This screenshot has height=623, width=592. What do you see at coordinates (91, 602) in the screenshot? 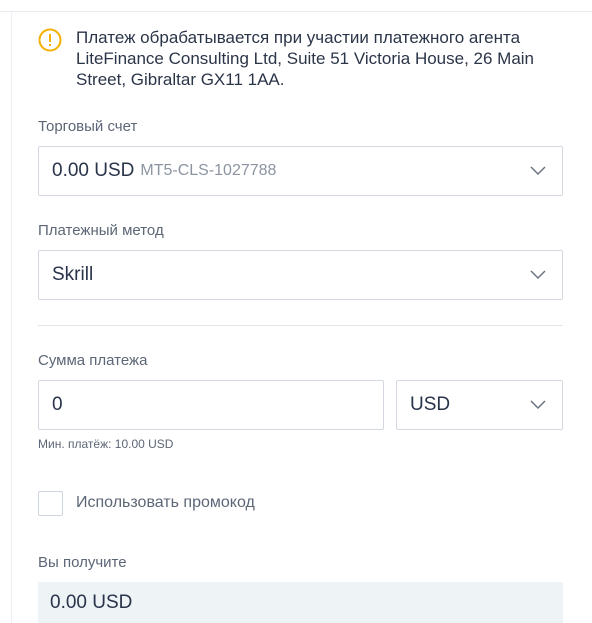
I see `receive-amount: 0.00 USD` at bounding box center [91, 602].